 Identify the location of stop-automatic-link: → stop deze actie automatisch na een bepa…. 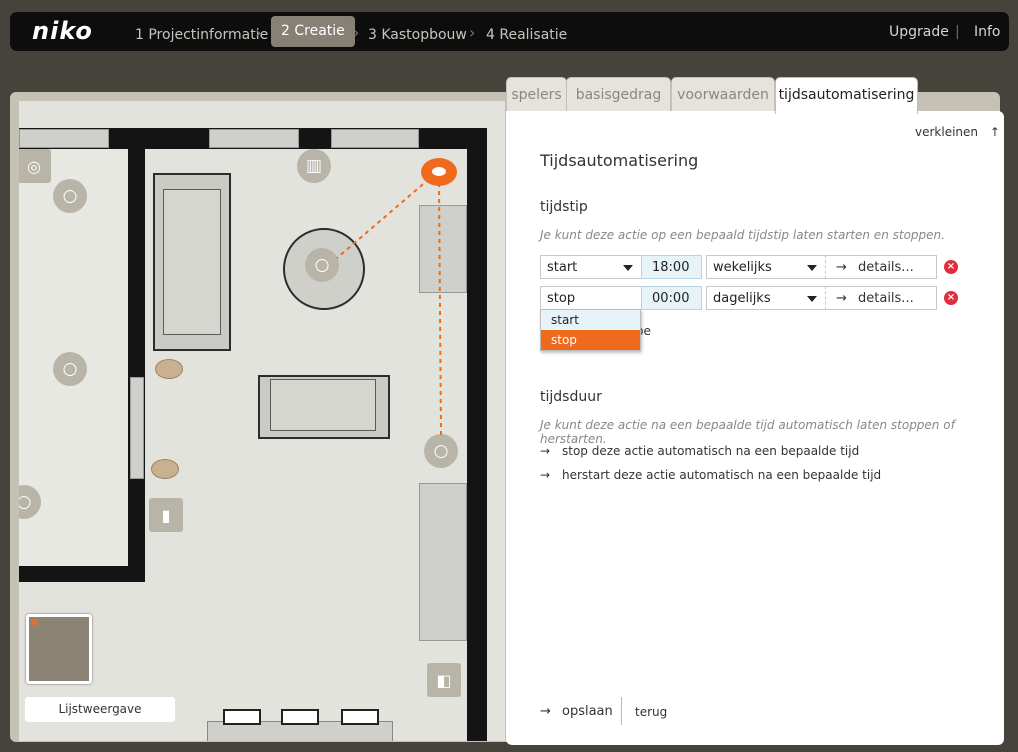
(699, 451).